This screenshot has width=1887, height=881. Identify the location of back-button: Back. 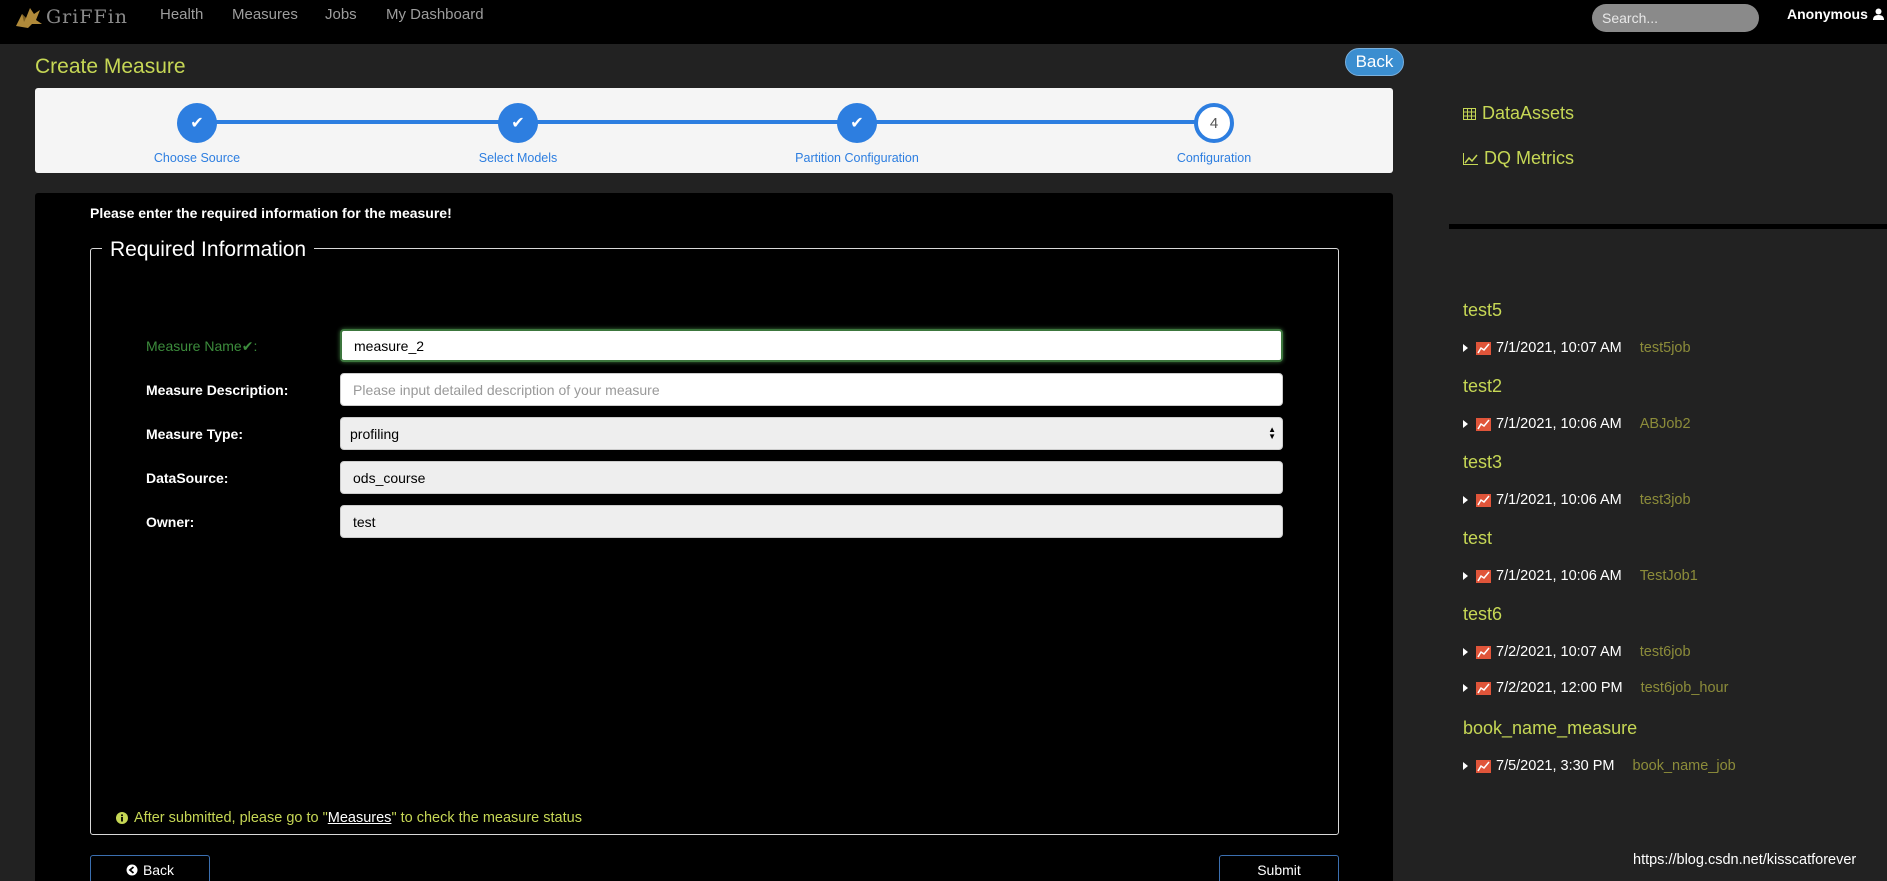
(1374, 62).